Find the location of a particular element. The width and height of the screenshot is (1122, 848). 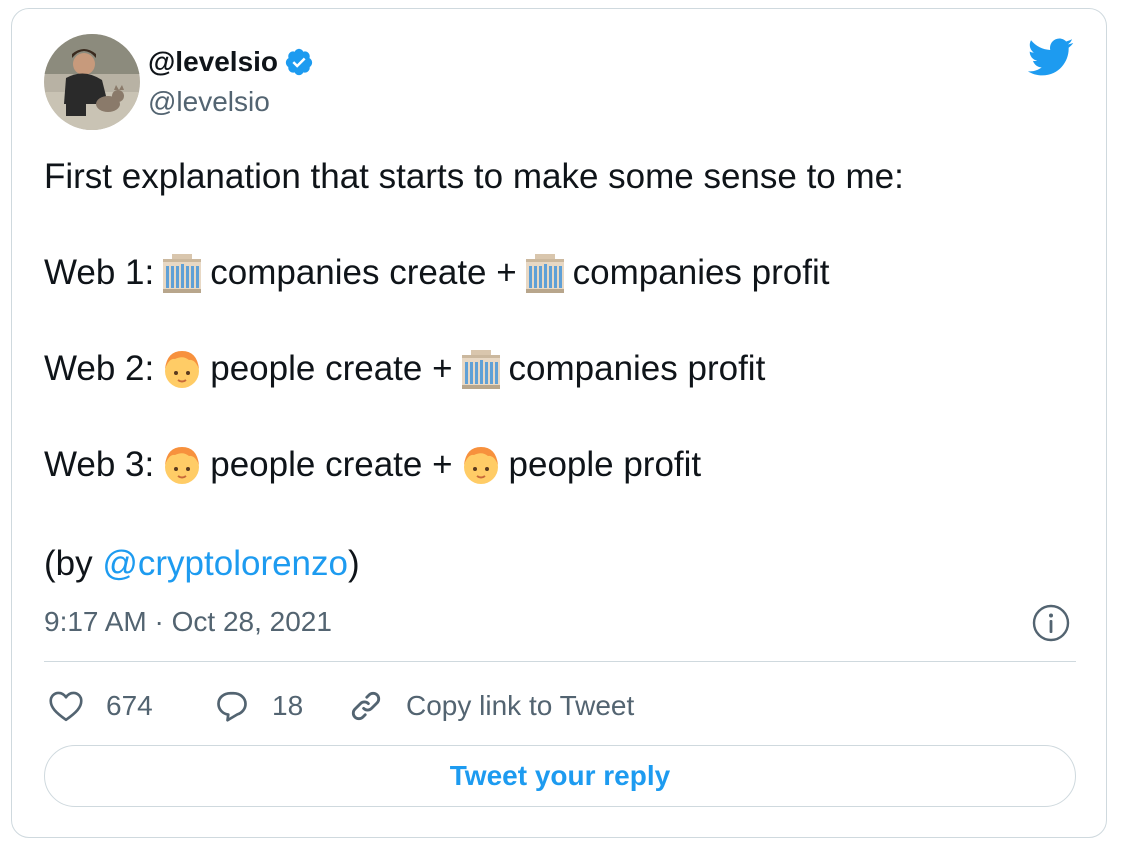

copy-link-button: Copy link to Tweet is located at coordinates (489, 706).